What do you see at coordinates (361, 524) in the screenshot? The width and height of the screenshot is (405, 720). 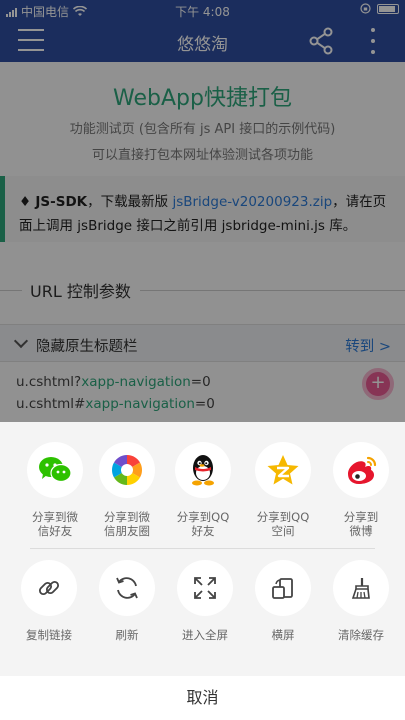 I see `share-label: 分享到 微博` at bounding box center [361, 524].